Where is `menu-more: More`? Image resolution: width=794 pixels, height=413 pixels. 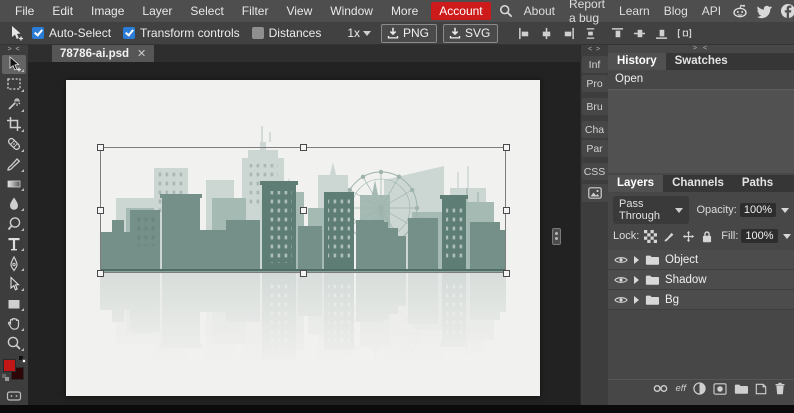
menu-more: More is located at coordinates (404, 11).